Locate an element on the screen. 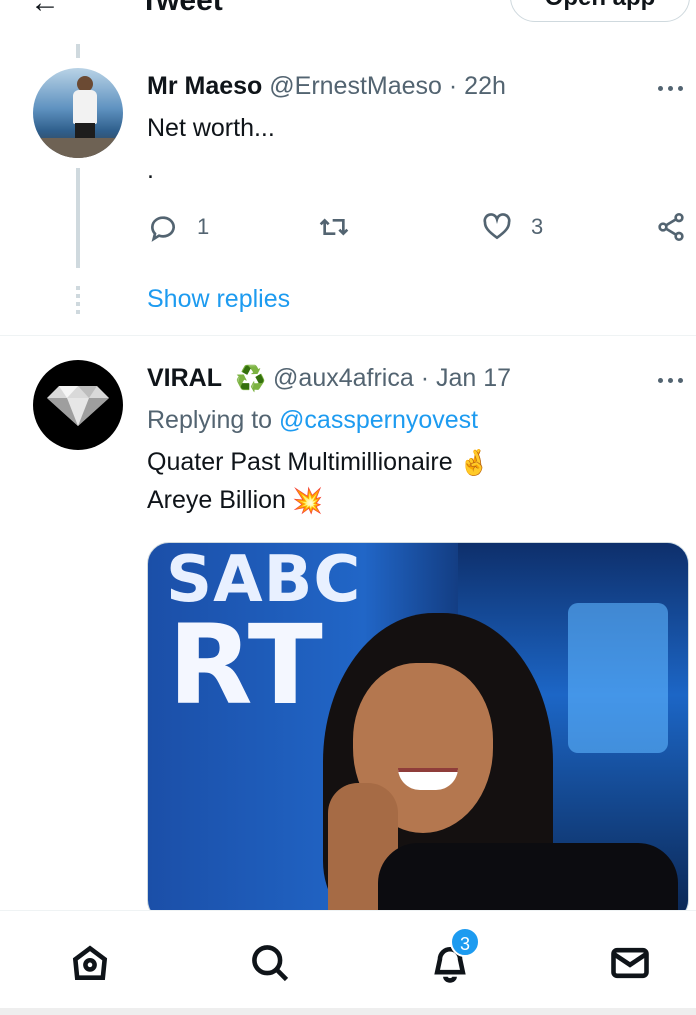  divider is located at coordinates (348, 335).